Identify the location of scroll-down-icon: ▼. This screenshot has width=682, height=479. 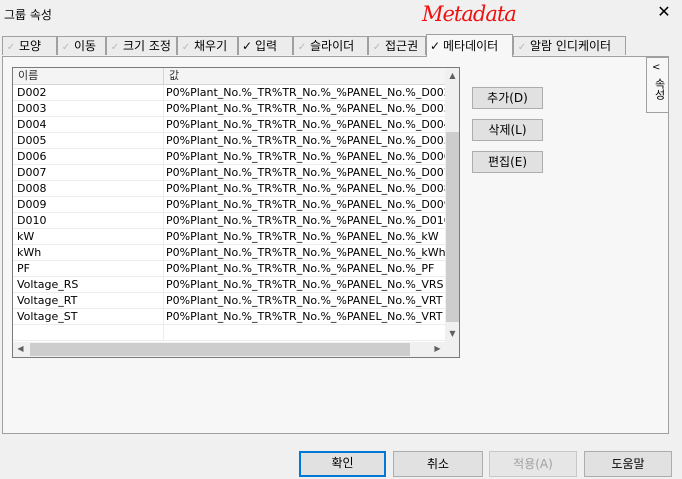
(452, 334).